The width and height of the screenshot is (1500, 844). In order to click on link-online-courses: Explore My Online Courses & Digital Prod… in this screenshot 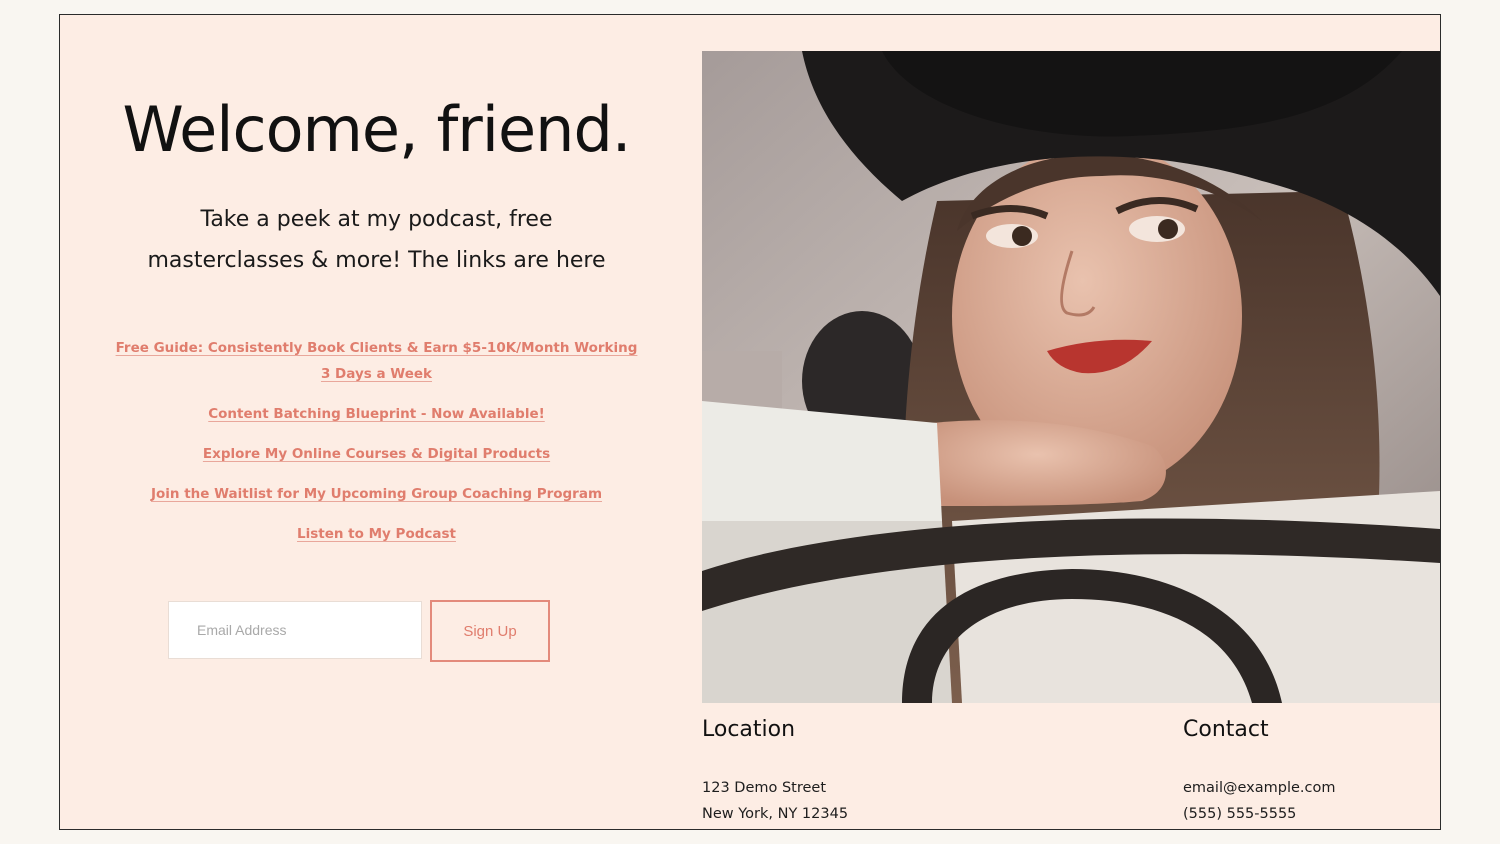, I will do `click(376, 454)`.